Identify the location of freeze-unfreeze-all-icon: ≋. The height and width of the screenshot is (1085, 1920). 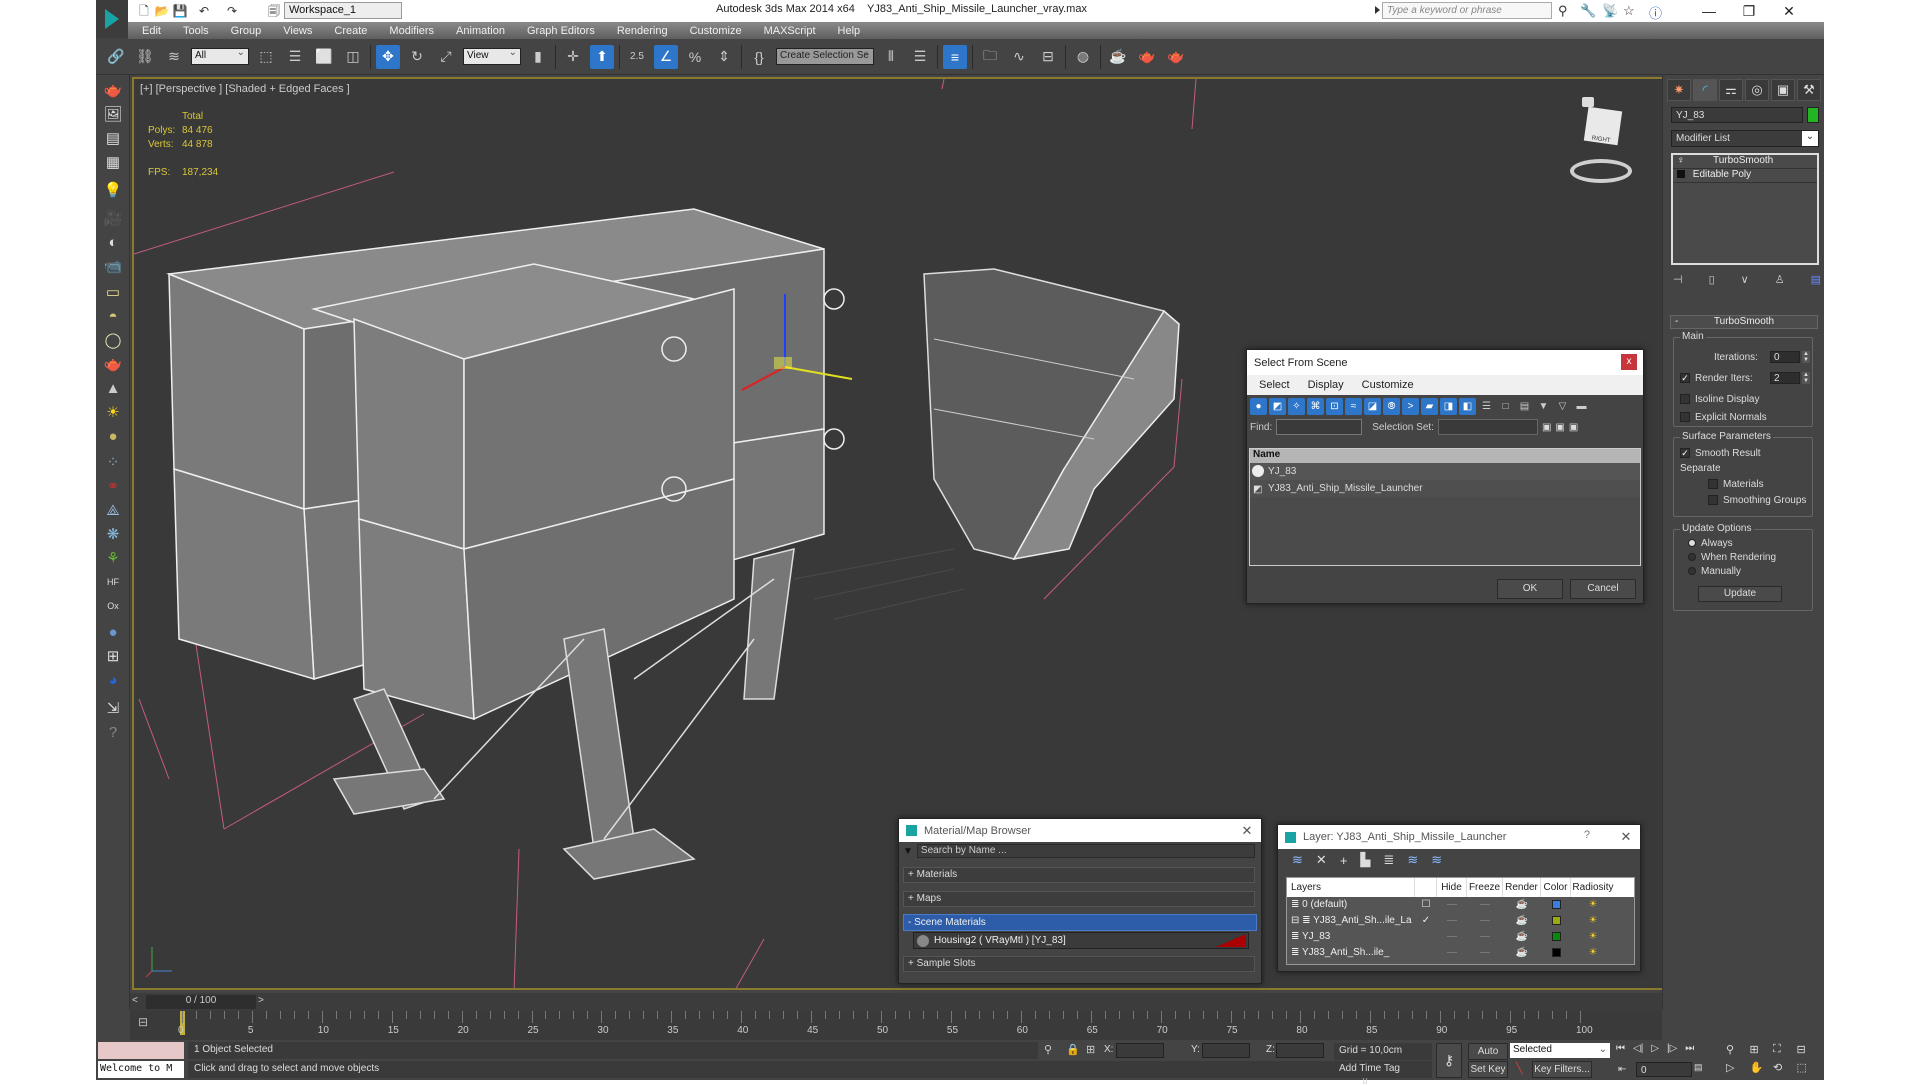
(1436, 860).